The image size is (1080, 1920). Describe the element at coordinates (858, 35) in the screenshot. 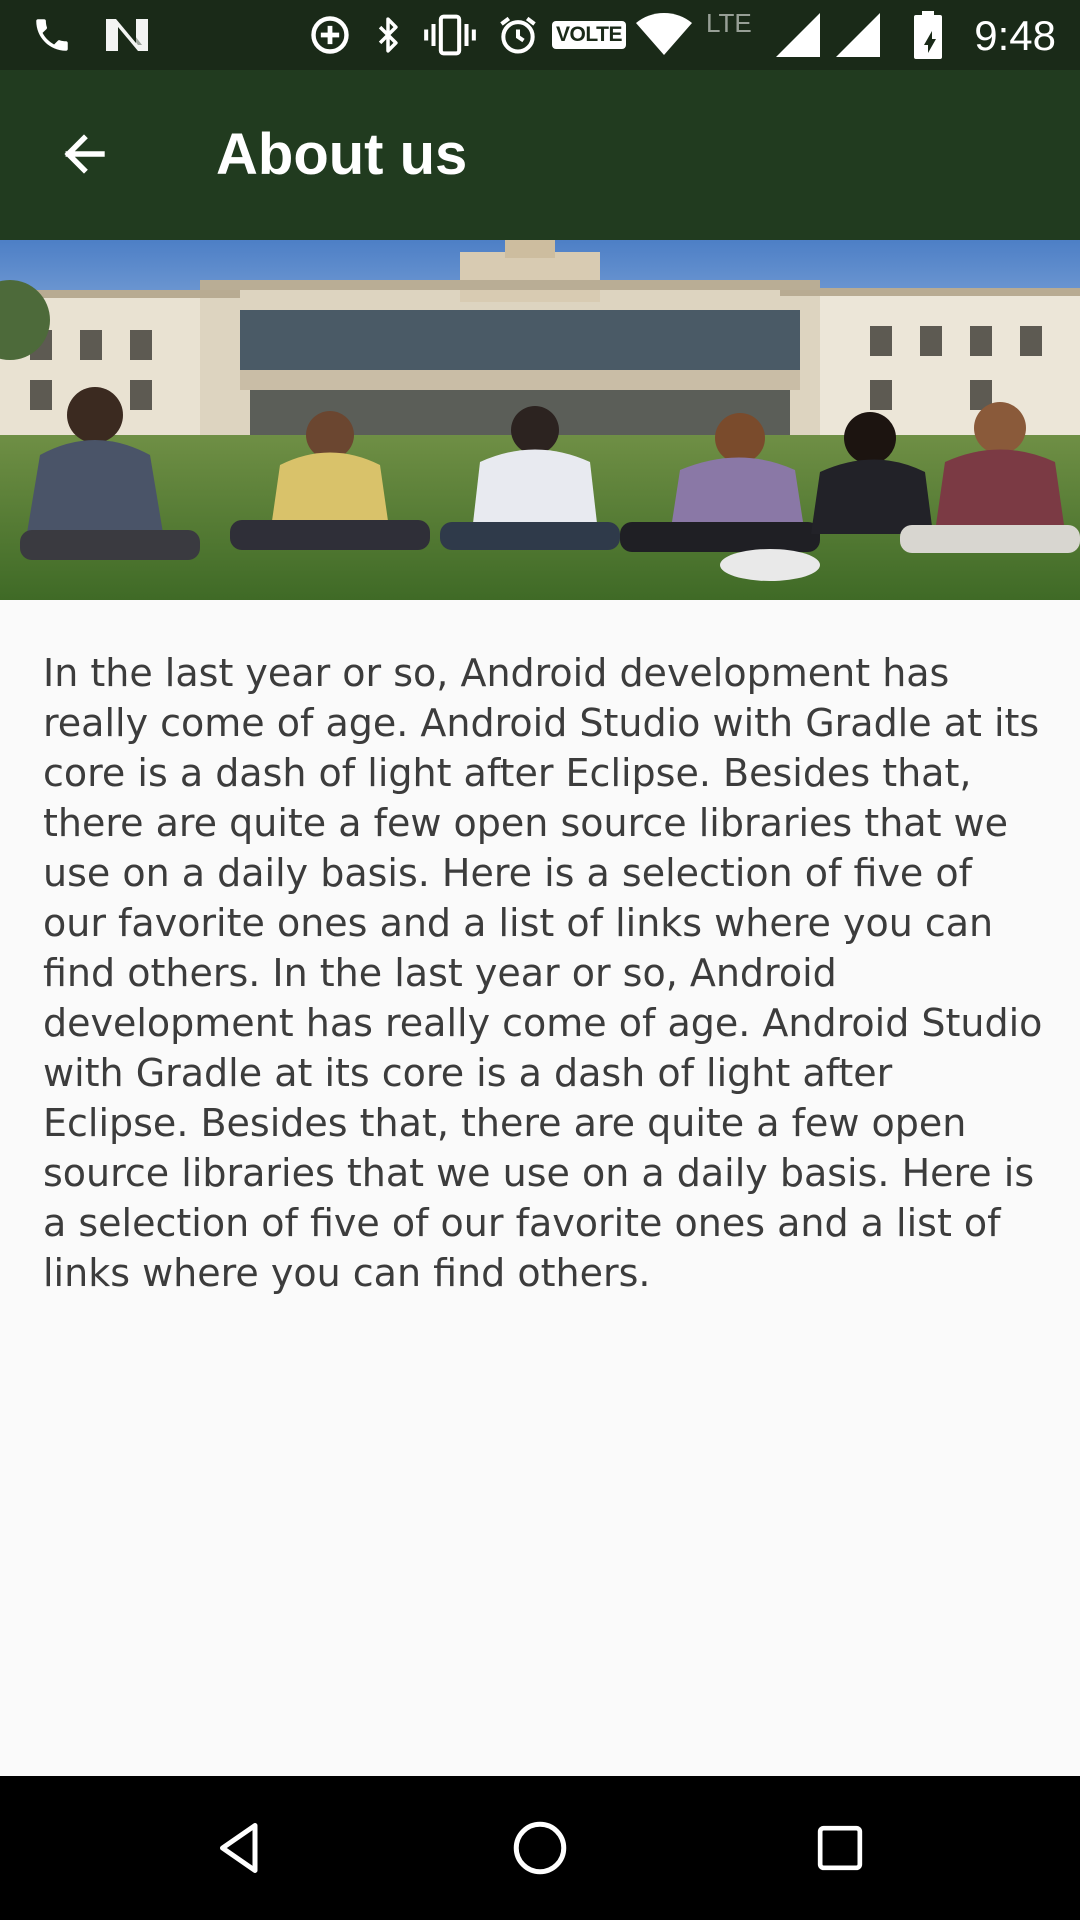

I see `roaming-signal-icon` at that location.